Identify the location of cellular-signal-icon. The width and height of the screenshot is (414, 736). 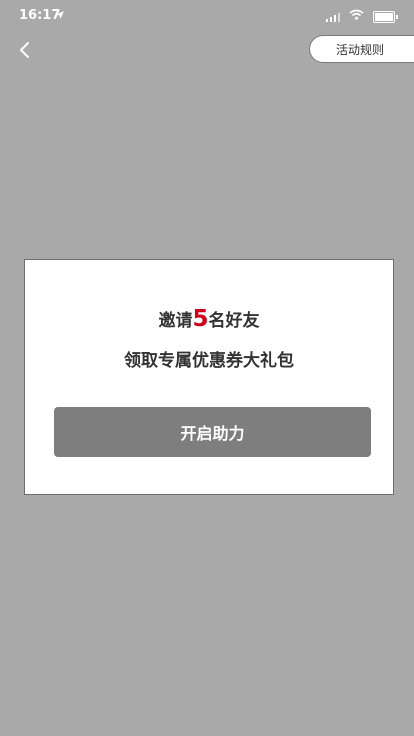
(333, 16).